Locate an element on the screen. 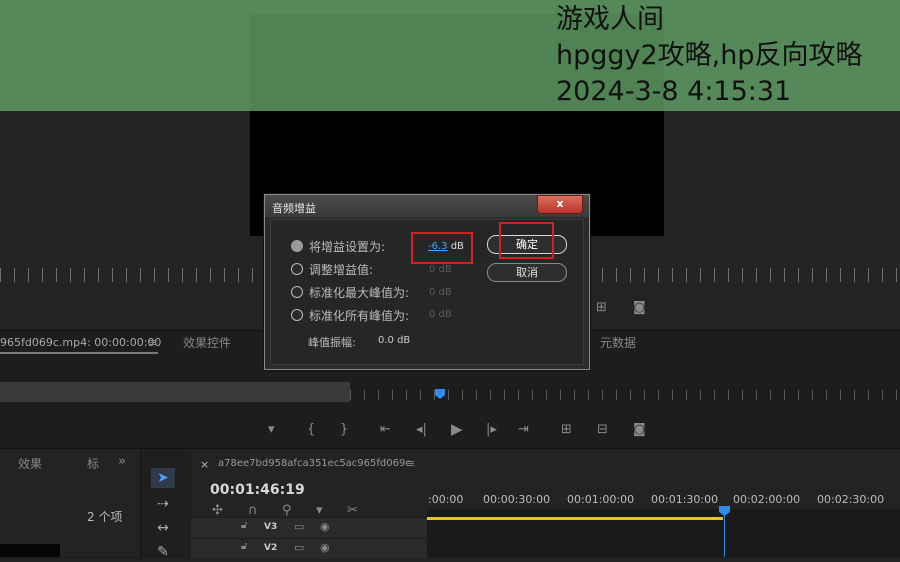  step-forward-icon: |▸ is located at coordinates (491, 429).